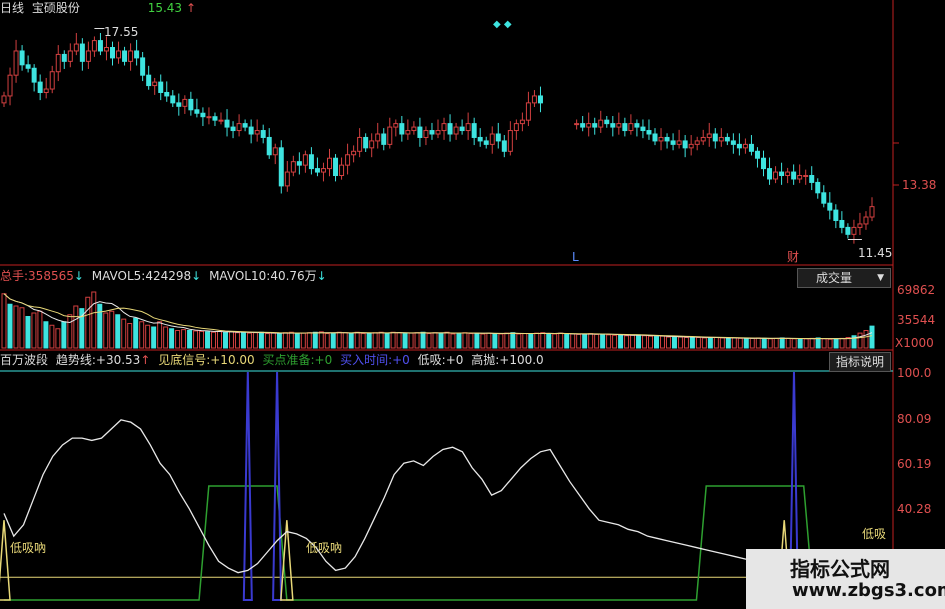 This screenshot has width=945, height=609. What do you see at coordinates (431, 360) in the screenshot?
I see `low-buy-label: 低吸:` at bounding box center [431, 360].